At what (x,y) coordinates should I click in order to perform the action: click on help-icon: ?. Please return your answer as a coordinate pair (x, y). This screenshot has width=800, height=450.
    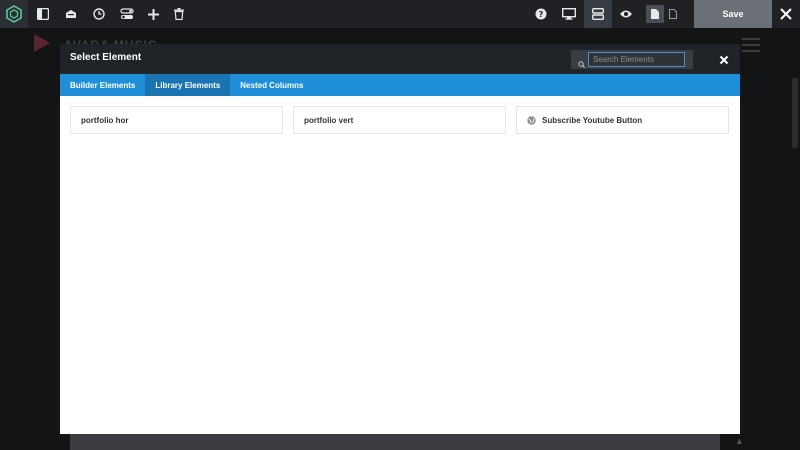
    Looking at the image, I should click on (541, 14).